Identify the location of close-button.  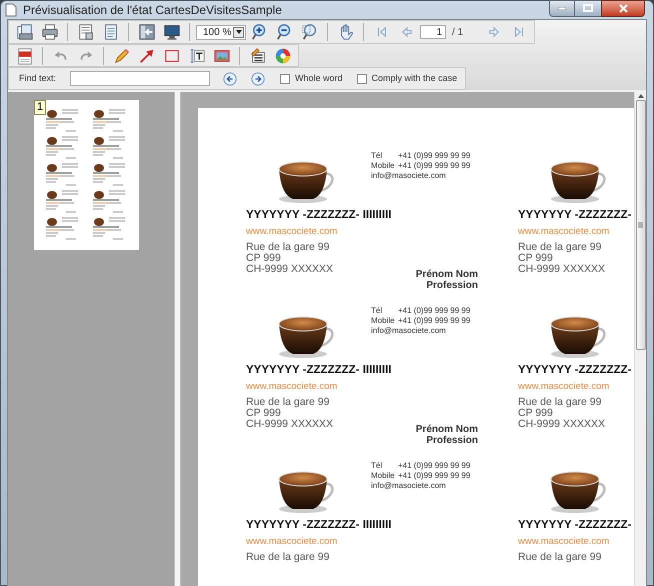
(623, 8).